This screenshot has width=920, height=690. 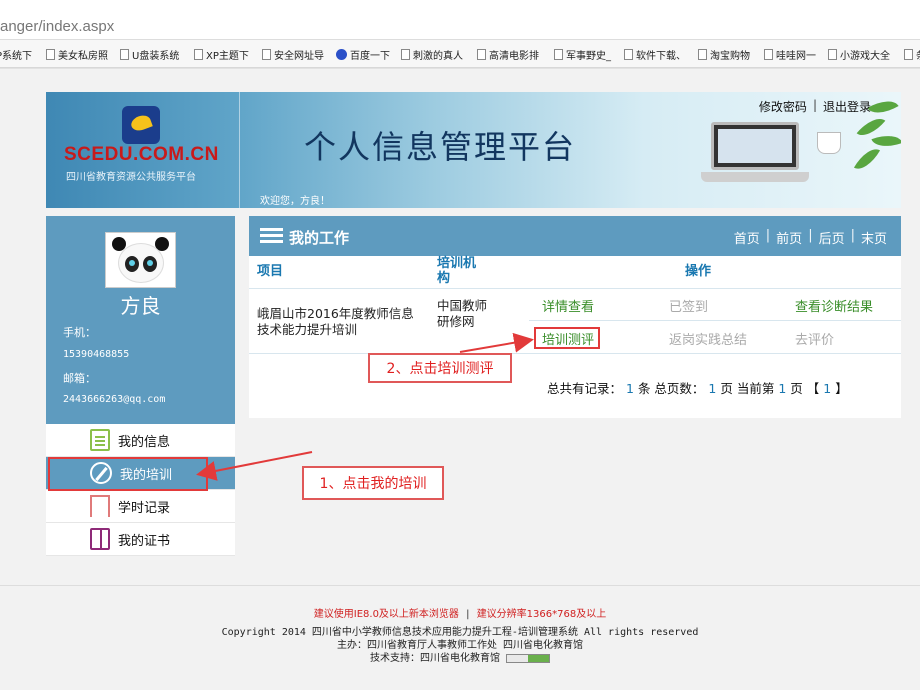 I want to click on sidebar-item-label: 我的信息, so click(x=144, y=442).